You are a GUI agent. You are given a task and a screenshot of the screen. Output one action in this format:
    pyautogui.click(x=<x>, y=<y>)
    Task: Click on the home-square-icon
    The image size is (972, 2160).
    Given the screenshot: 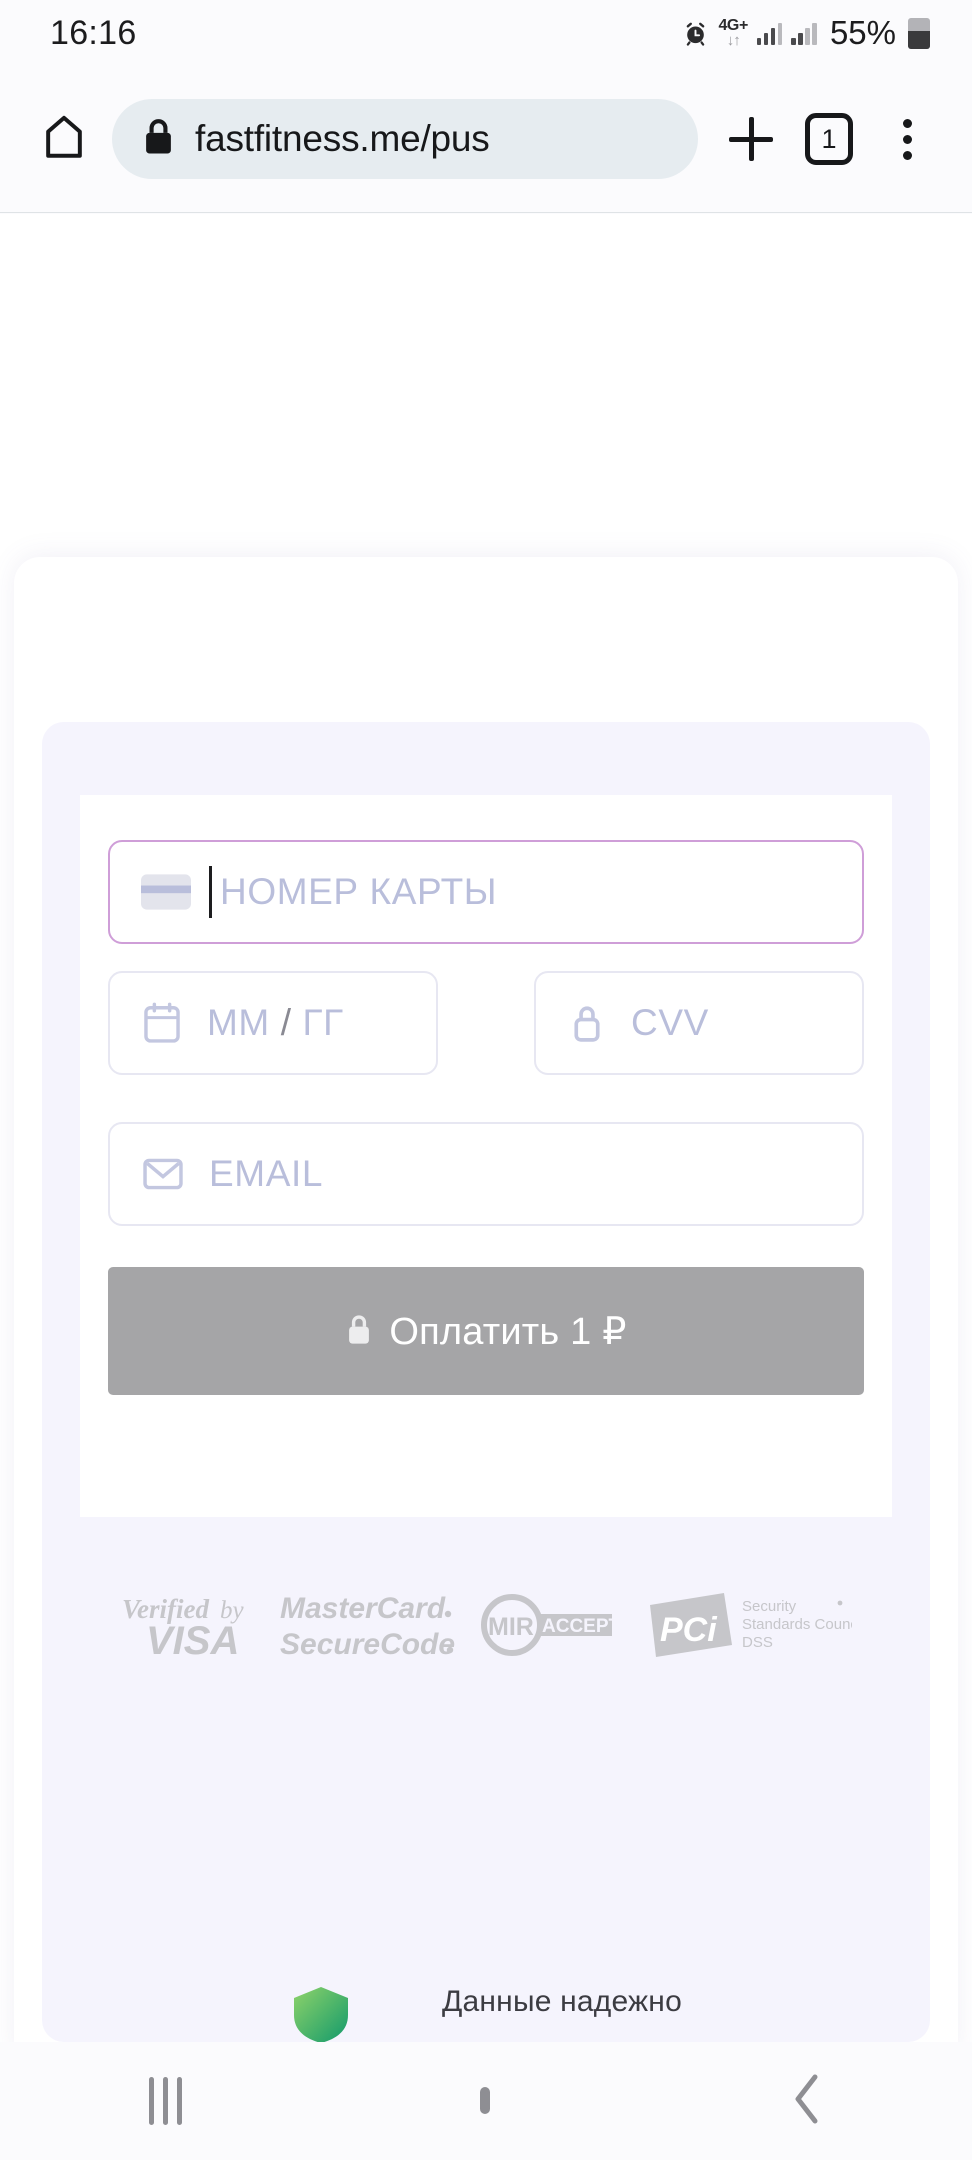 What is the action you would take?
    pyautogui.click(x=485, y=2100)
    